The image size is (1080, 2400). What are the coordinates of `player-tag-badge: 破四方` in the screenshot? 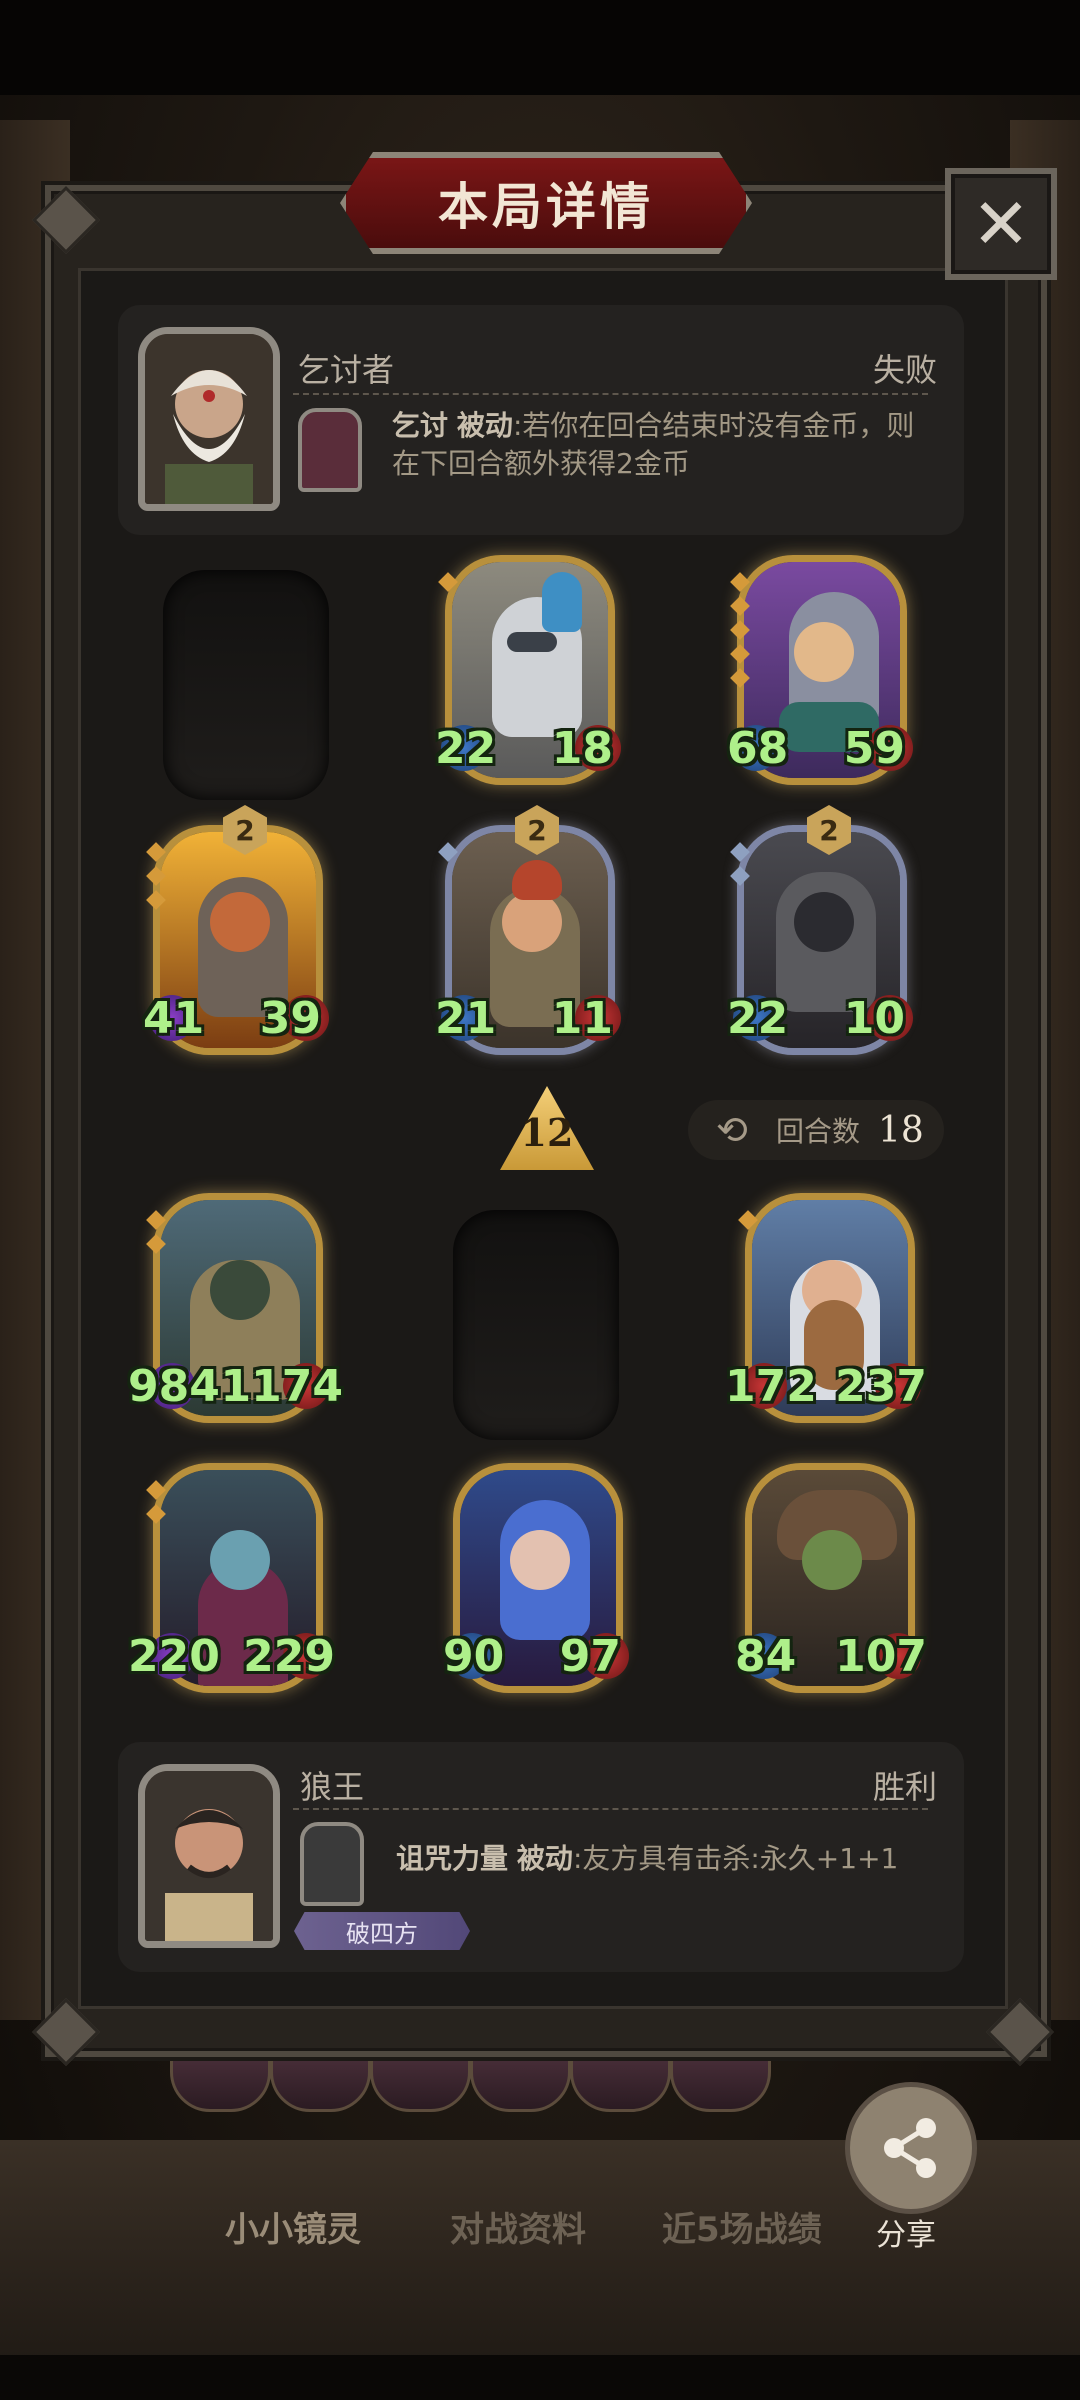 It's located at (382, 1931).